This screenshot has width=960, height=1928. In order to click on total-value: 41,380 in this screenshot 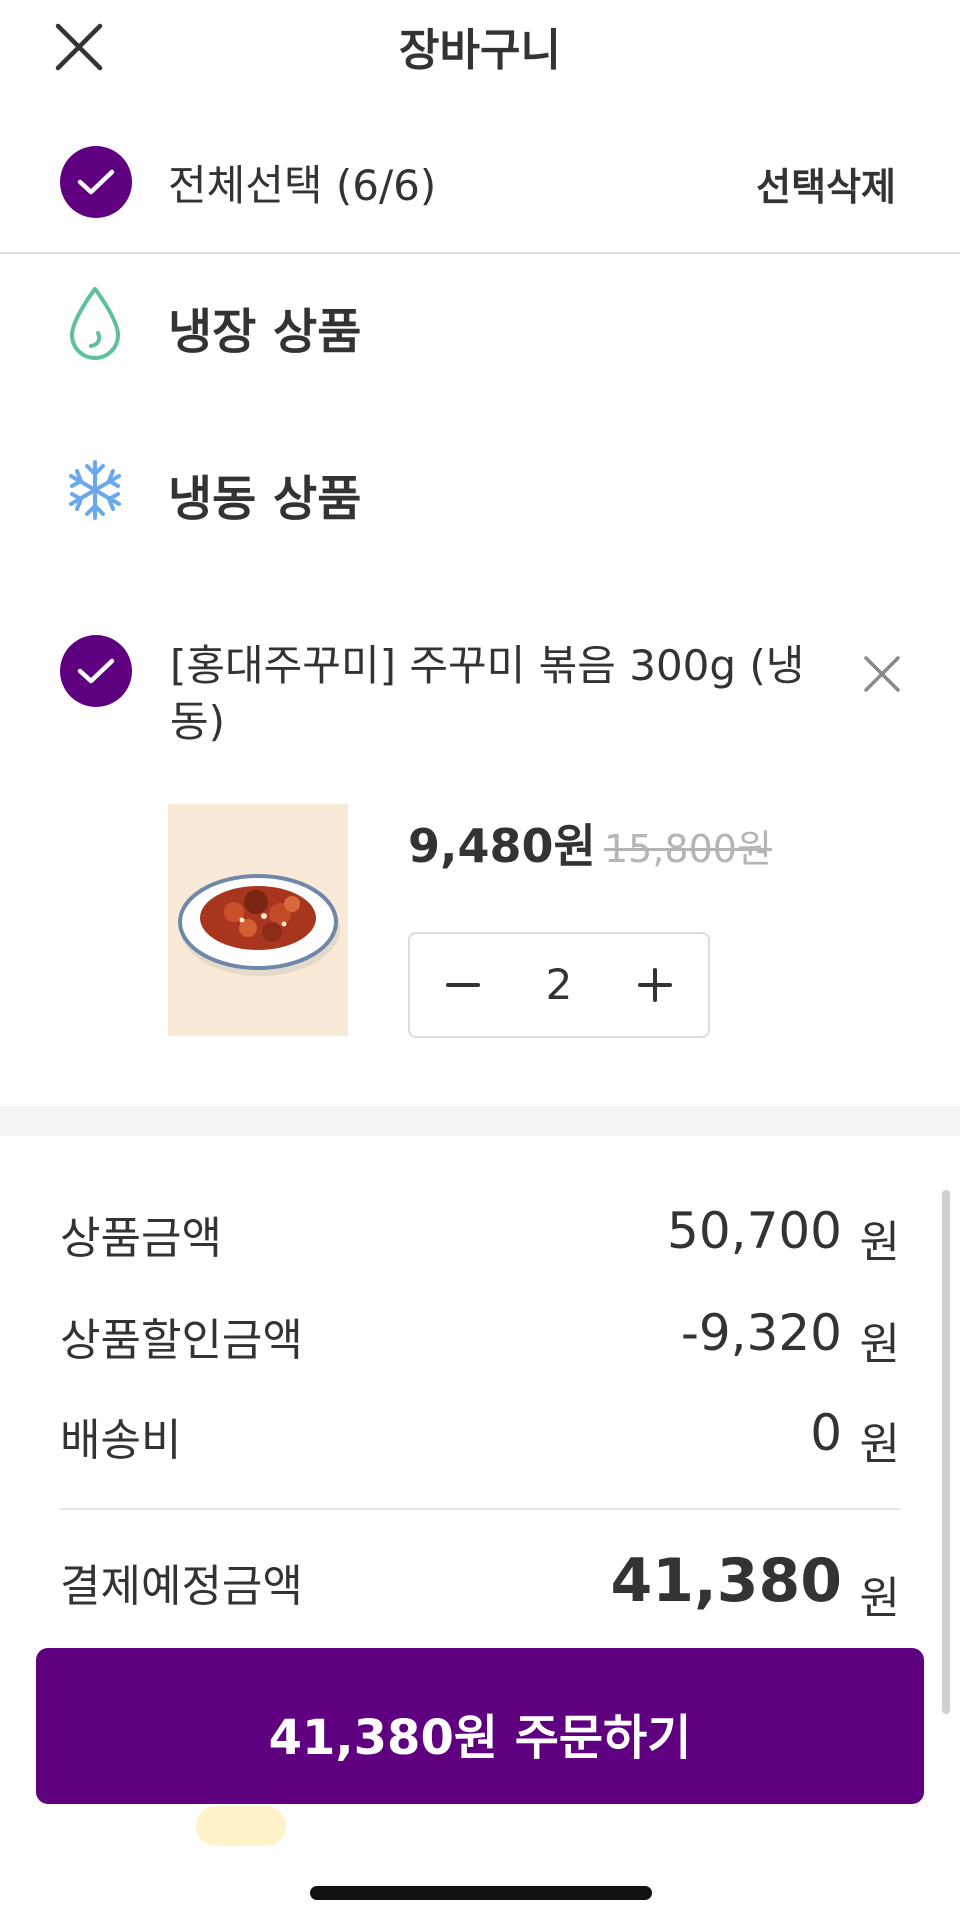, I will do `click(726, 1581)`.